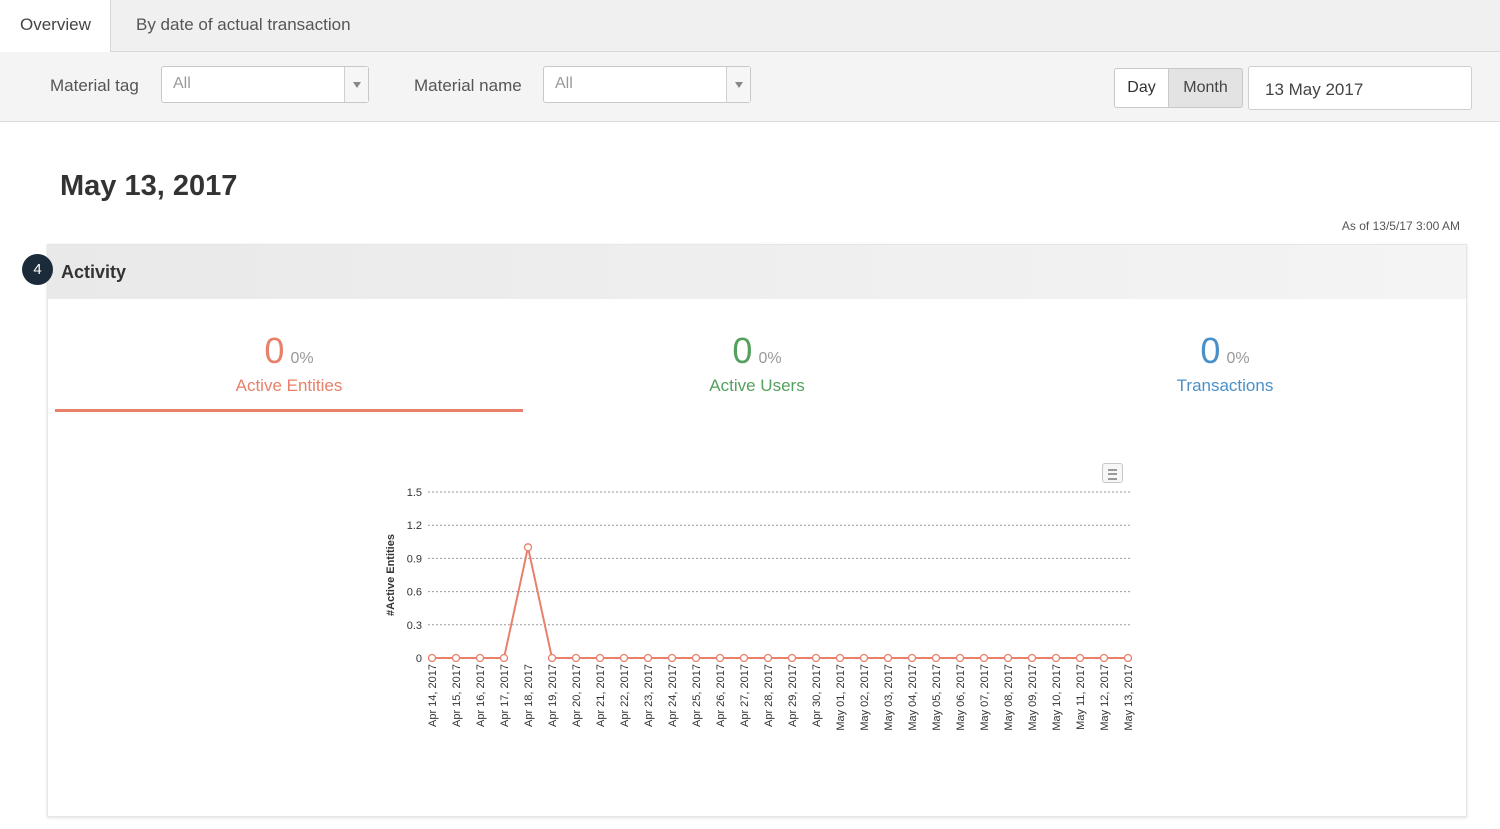 Image resolution: width=1500 pixels, height=829 pixels. What do you see at coordinates (457, 695) in the screenshot?
I see `x-tick-label: Apr 15, 2017` at bounding box center [457, 695].